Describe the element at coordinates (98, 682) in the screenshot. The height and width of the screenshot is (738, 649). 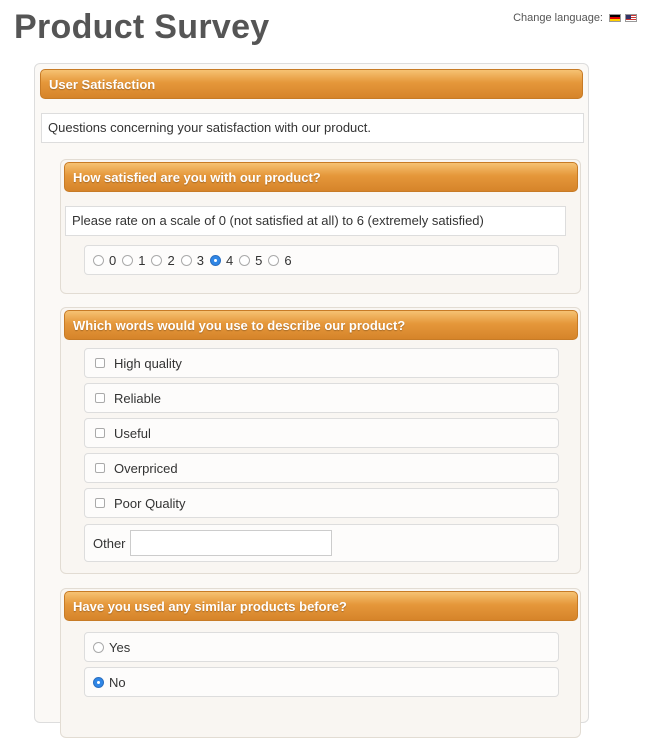
I see `radio-no` at that location.